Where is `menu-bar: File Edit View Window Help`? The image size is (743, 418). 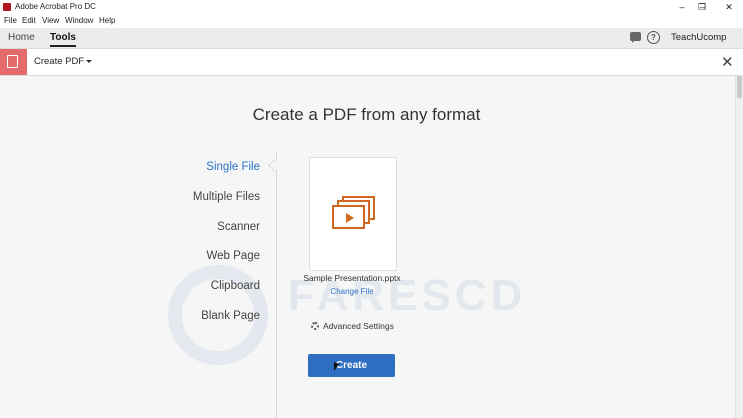 menu-bar: File Edit View Window Help is located at coordinates (371, 21).